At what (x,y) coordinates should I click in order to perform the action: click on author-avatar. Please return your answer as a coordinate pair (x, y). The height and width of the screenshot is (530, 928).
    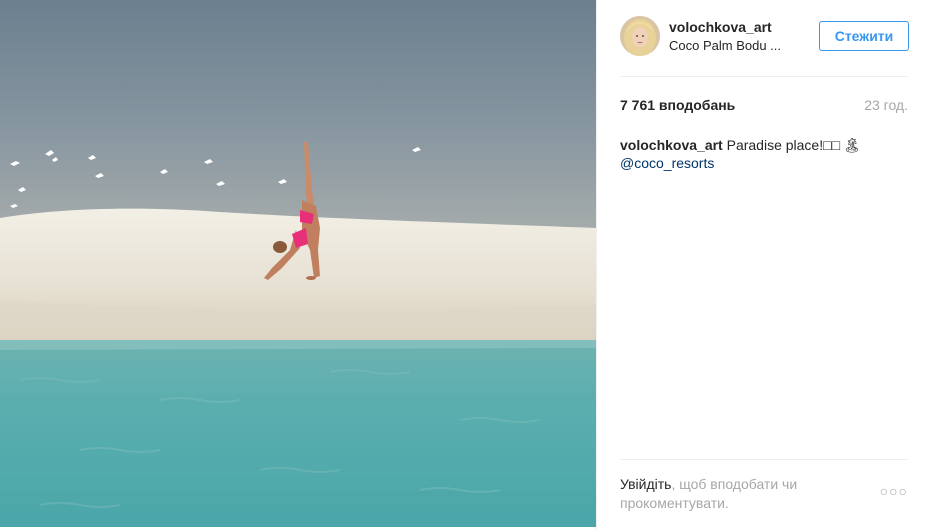
    Looking at the image, I should click on (640, 36).